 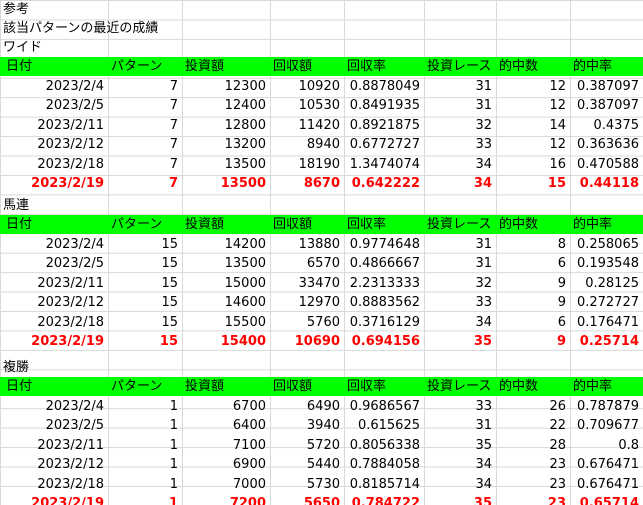 What do you see at coordinates (606, 125) in the screenshot?
I see `cell-hit-rate: 0.4375` at bounding box center [606, 125].